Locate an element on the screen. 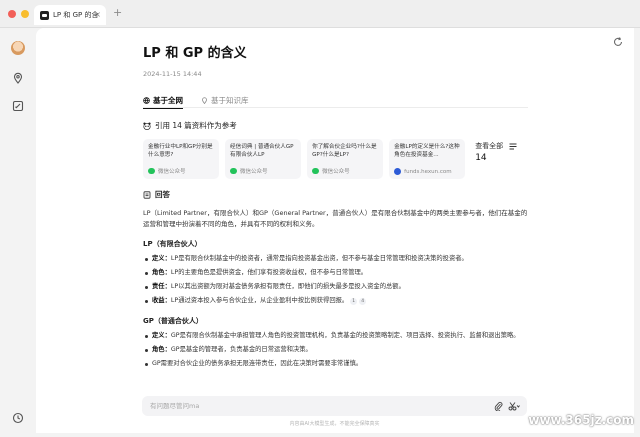 The width and height of the screenshot is (640, 437). item-text: LP以其出资额为限对基金债务承担有限责任，即他们的损失最多是投入资金的总额。 is located at coordinates (287, 286).